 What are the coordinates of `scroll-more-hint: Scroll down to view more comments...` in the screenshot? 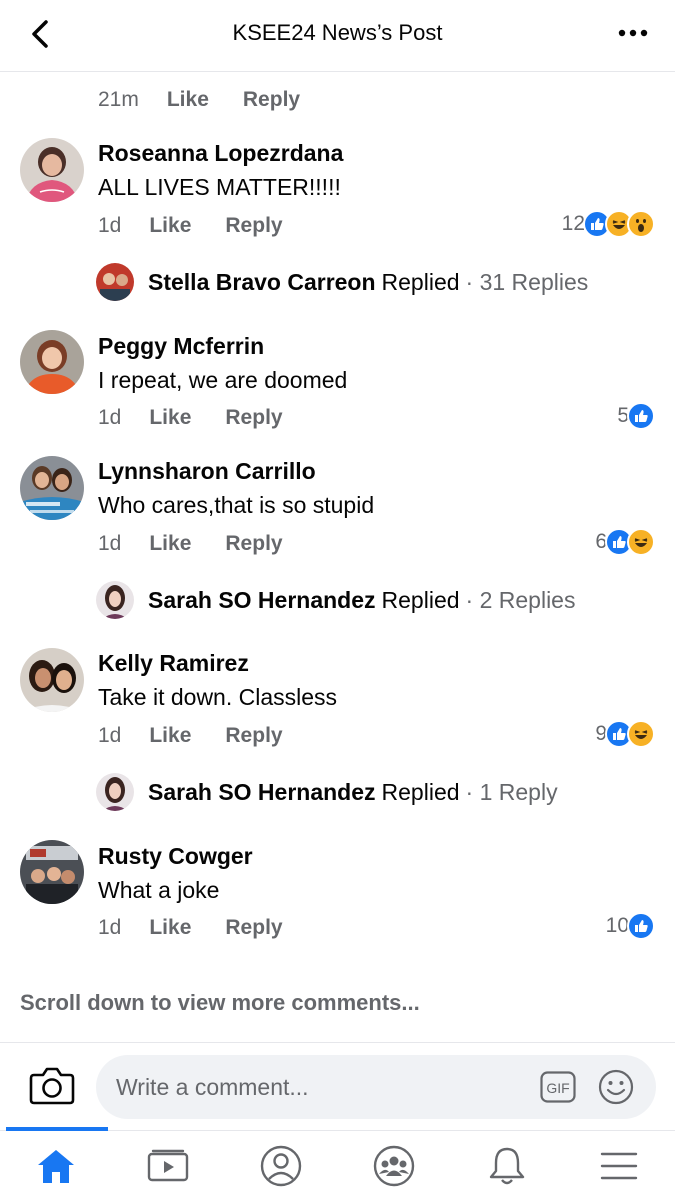 It's located at (220, 1002).